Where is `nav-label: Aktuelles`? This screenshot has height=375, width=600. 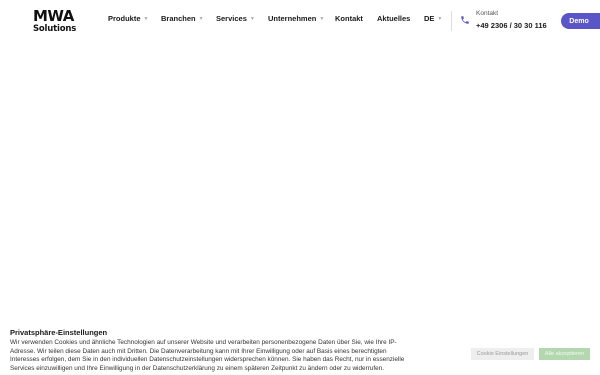
nav-label: Aktuelles is located at coordinates (394, 18).